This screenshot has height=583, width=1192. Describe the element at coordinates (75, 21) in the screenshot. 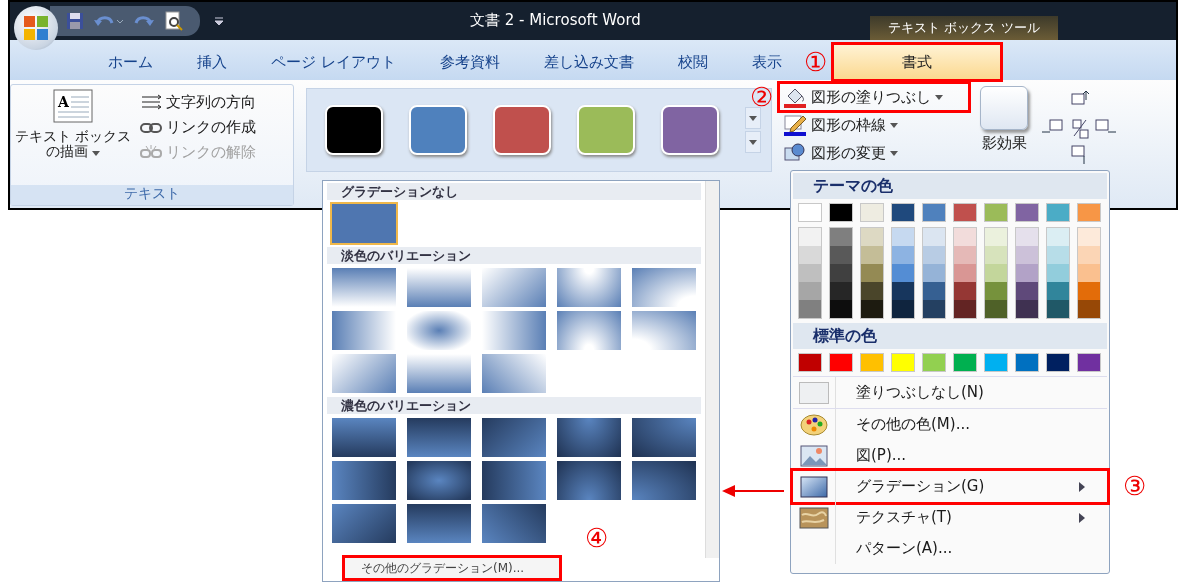

I see `save-icon` at that location.